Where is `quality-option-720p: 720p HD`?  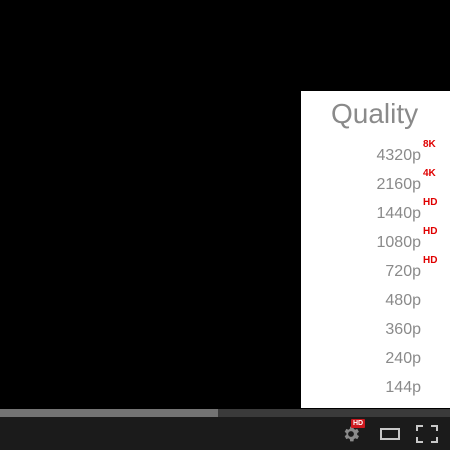 quality-option-720p: 720p HD is located at coordinates (407, 271).